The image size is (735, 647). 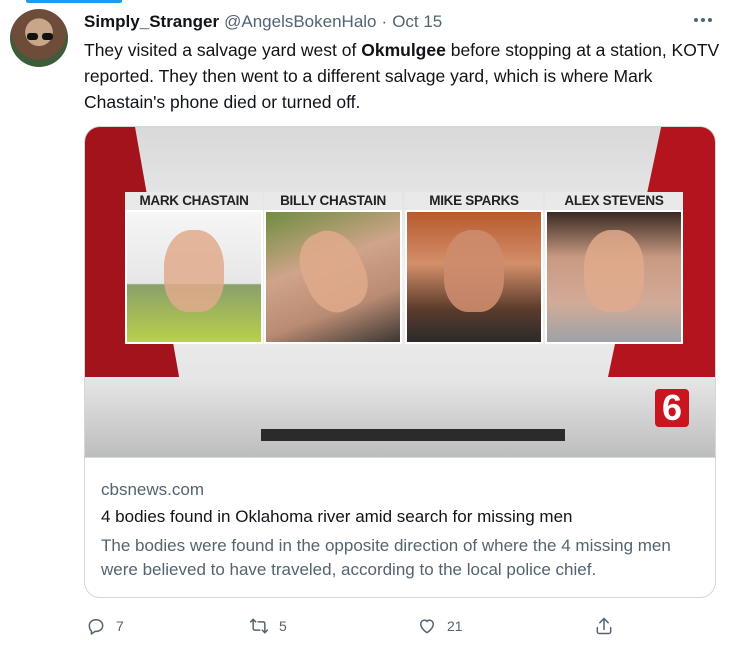 What do you see at coordinates (283, 626) in the screenshot?
I see `retweet-count: 5` at bounding box center [283, 626].